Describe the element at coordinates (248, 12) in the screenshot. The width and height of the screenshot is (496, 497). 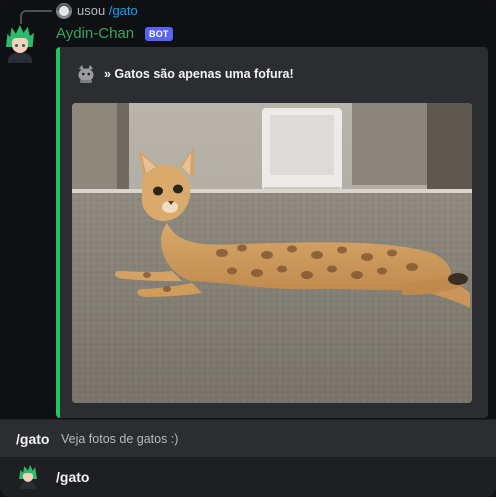
I see `reply-reference: usou /gato` at that location.